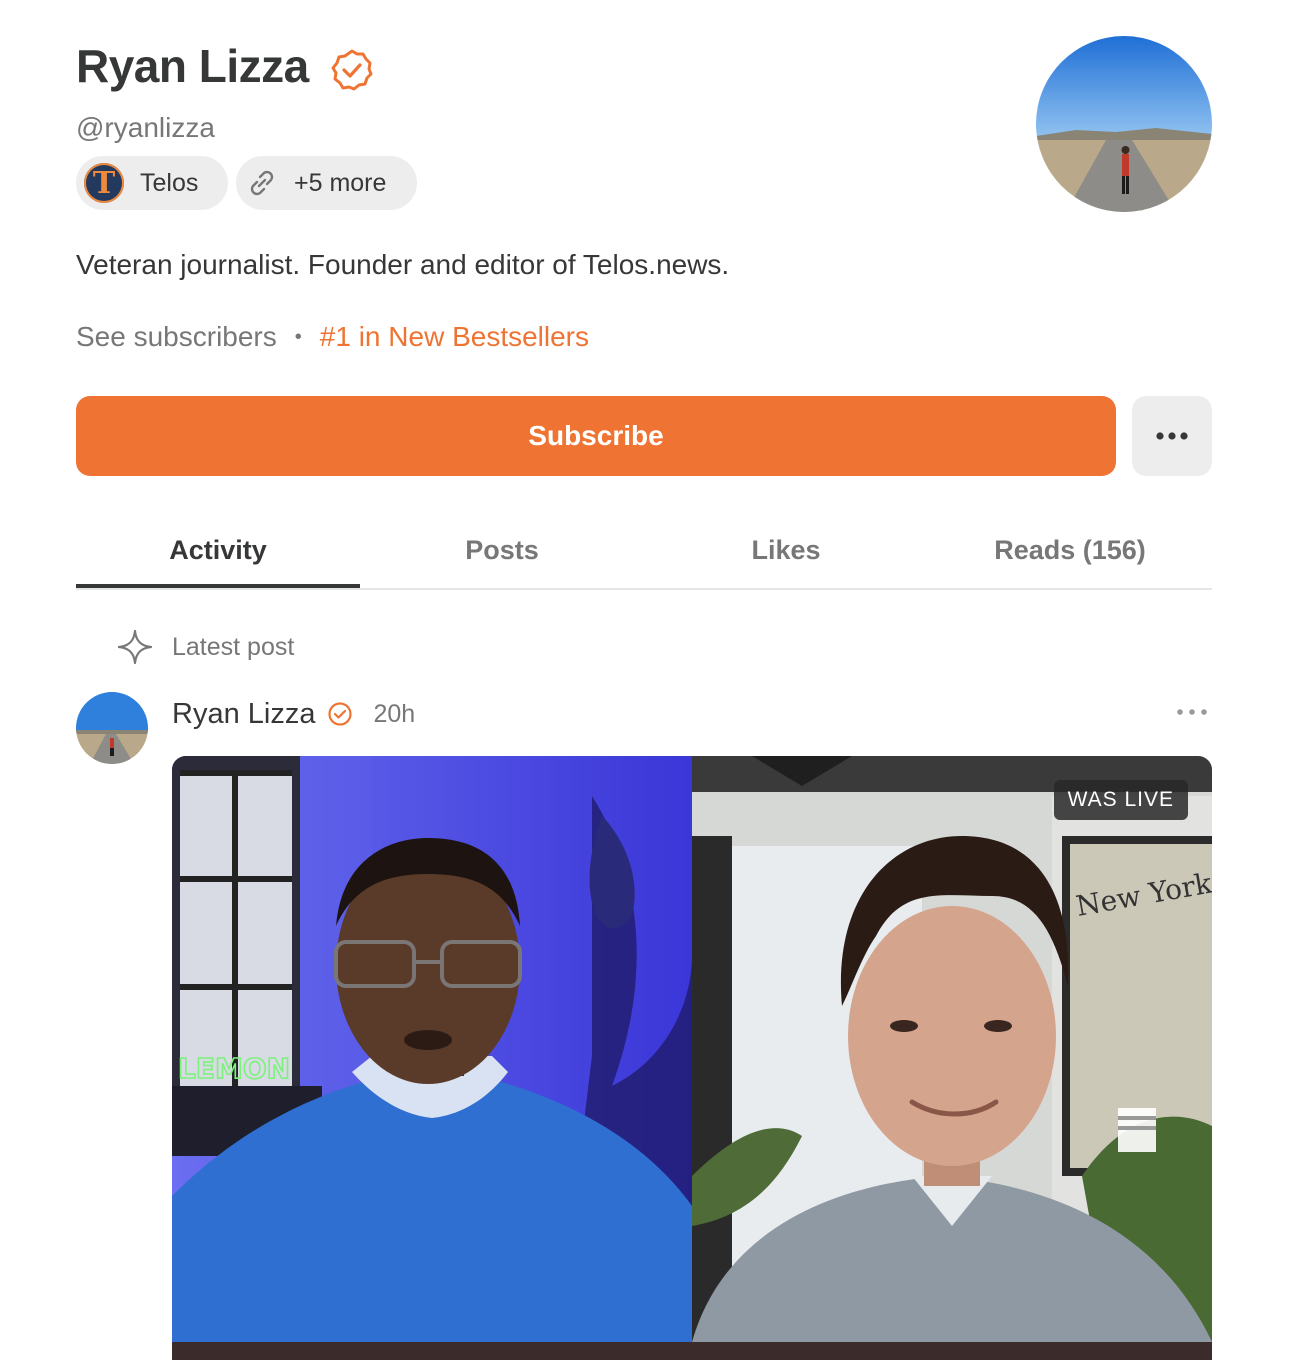 This screenshot has width=1294, height=1360. I want to click on profile-name: Ryan Lizza, so click(192, 66).